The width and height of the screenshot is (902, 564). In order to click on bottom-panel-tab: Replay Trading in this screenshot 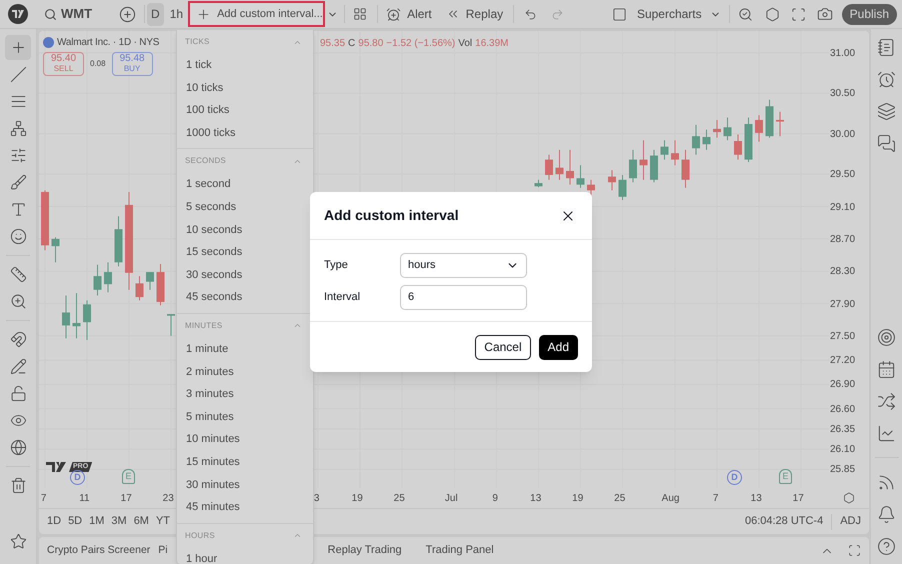, I will do `click(365, 550)`.